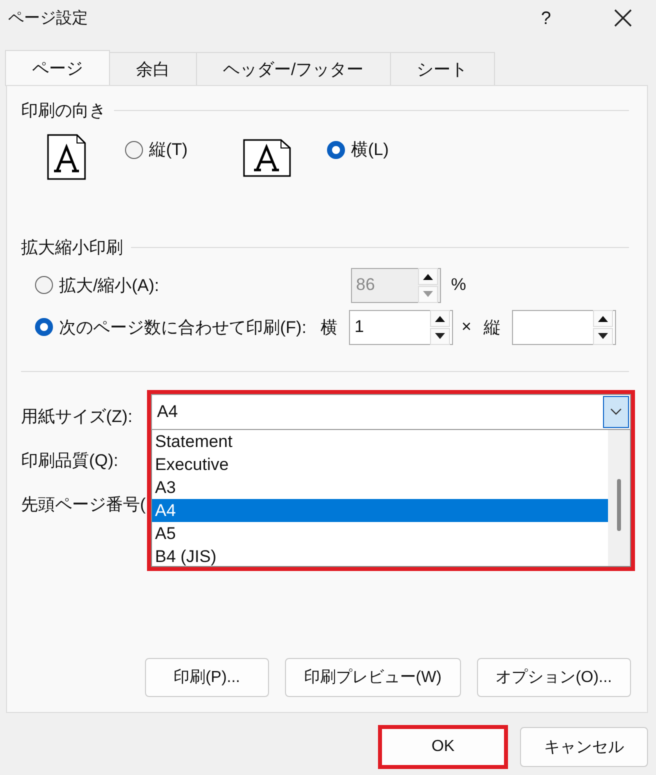 This screenshot has width=656, height=775. What do you see at coordinates (458, 285) in the screenshot?
I see `unit-label: %` at bounding box center [458, 285].